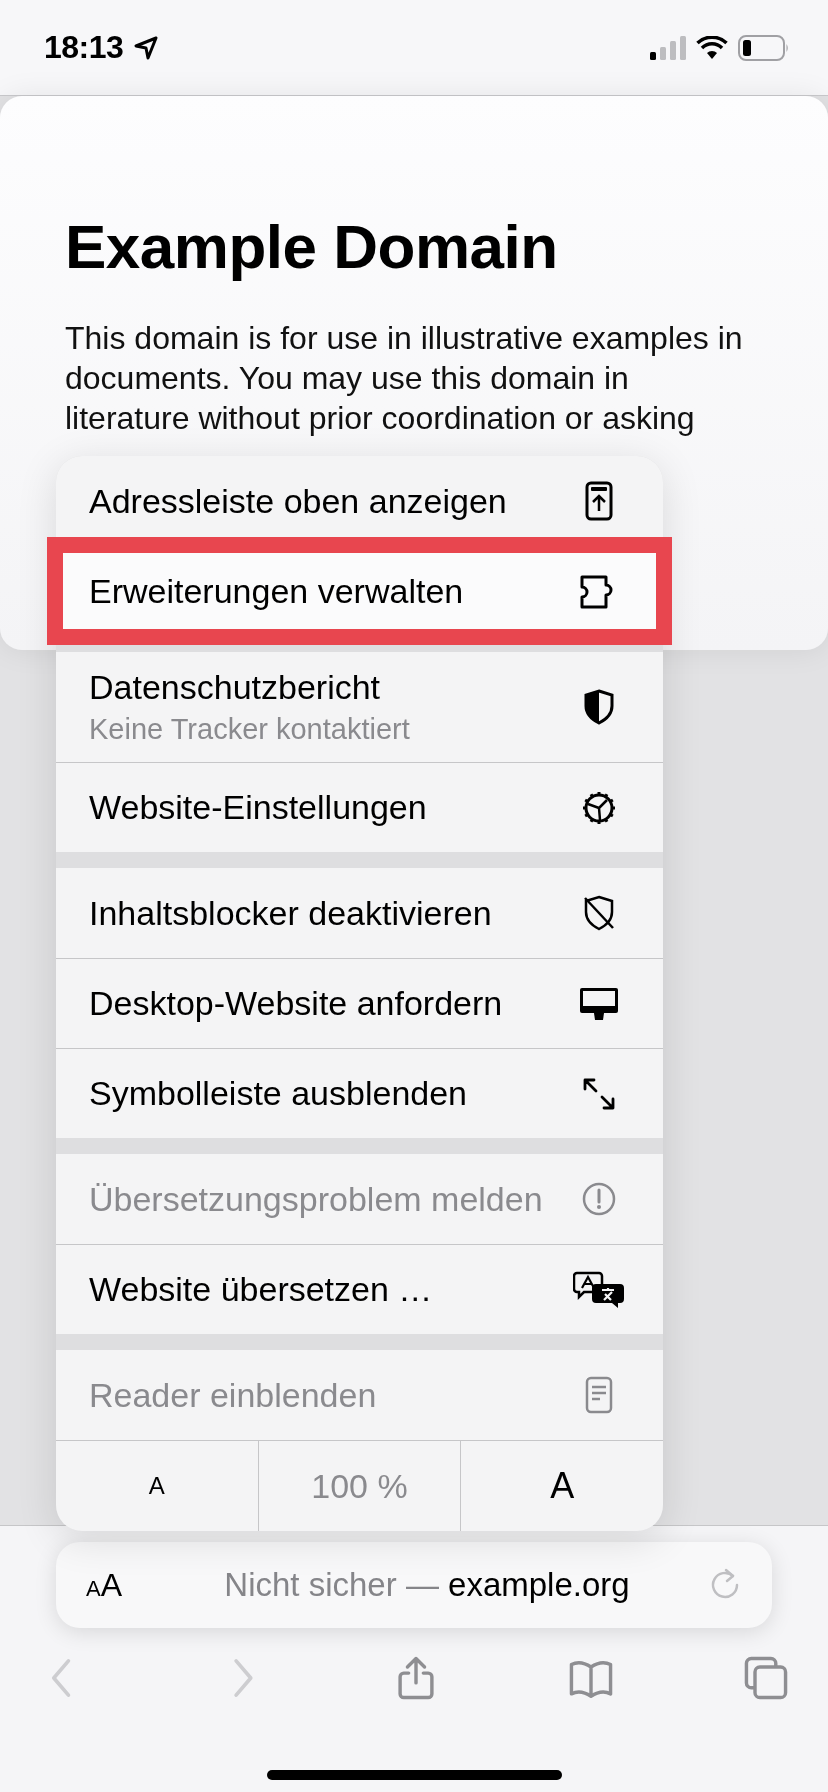 Image resolution: width=828 pixels, height=1792 pixels. What do you see at coordinates (258, 807) in the screenshot?
I see `menu-item-label: Website-Einstellungen` at bounding box center [258, 807].